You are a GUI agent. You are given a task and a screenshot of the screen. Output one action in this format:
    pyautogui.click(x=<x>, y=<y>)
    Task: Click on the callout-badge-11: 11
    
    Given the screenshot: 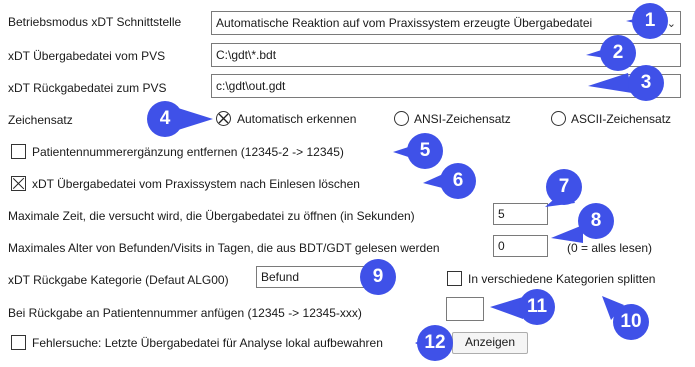 What is the action you would take?
    pyautogui.click(x=537, y=307)
    